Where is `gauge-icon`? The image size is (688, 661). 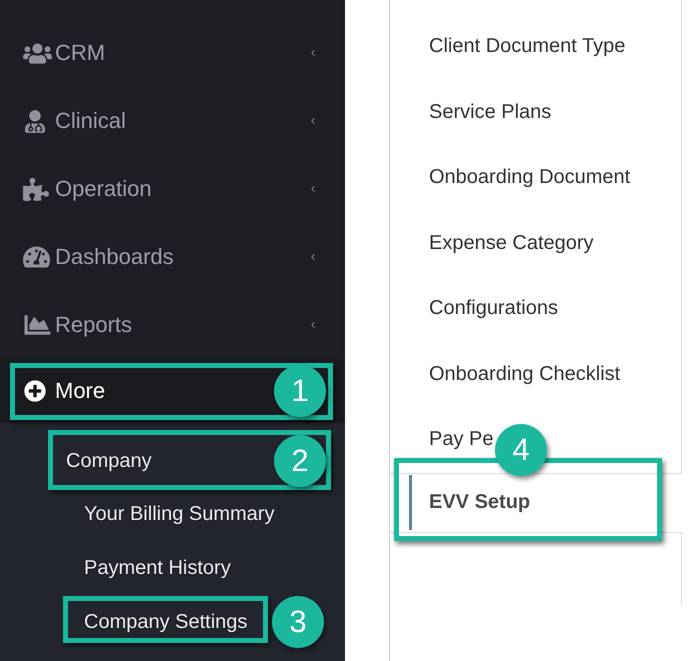 gauge-icon is located at coordinates (36, 257).